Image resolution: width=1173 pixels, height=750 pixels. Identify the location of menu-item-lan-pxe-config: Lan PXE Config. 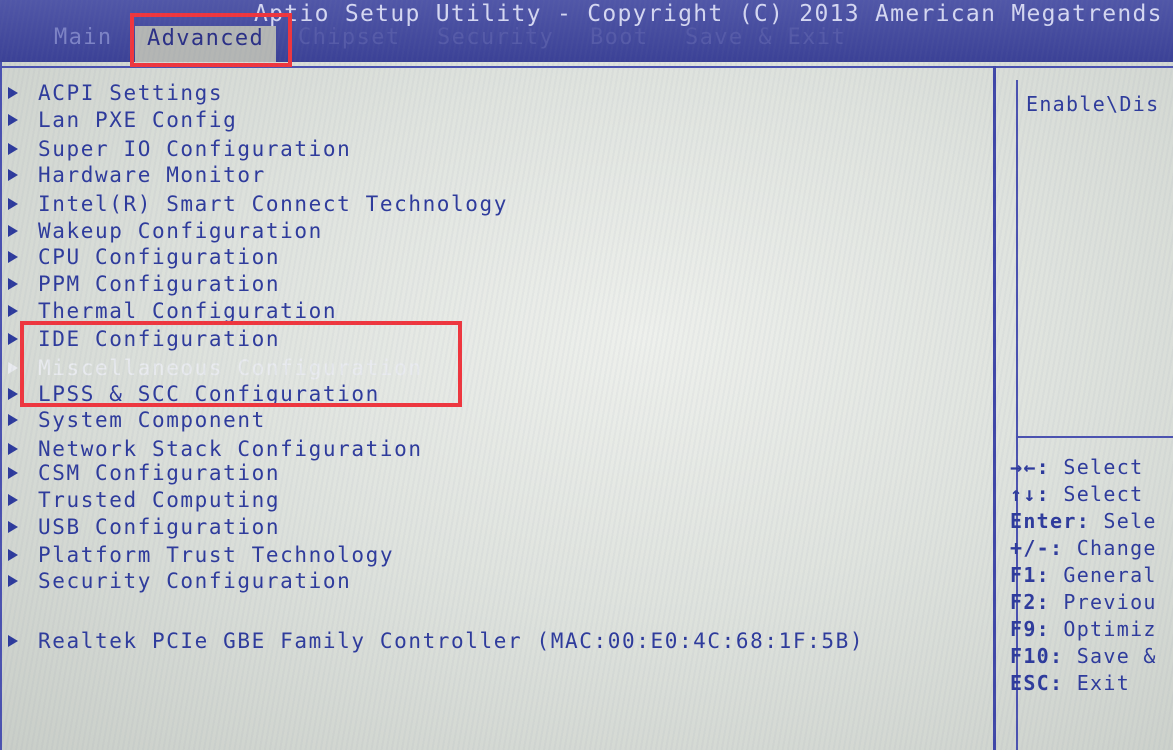
(122, 119).